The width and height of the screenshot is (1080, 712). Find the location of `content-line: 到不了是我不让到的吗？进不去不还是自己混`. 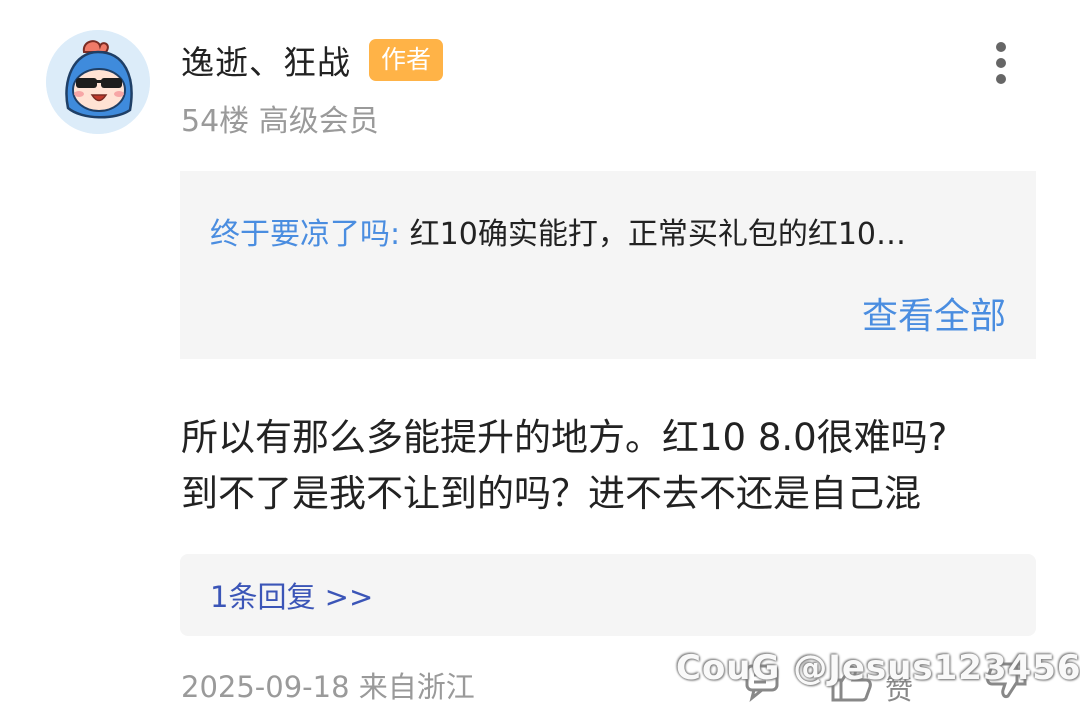

content-line: 到不了是我不让到的吗？进不去不还是自己混 is located at coordinates (551, 493).